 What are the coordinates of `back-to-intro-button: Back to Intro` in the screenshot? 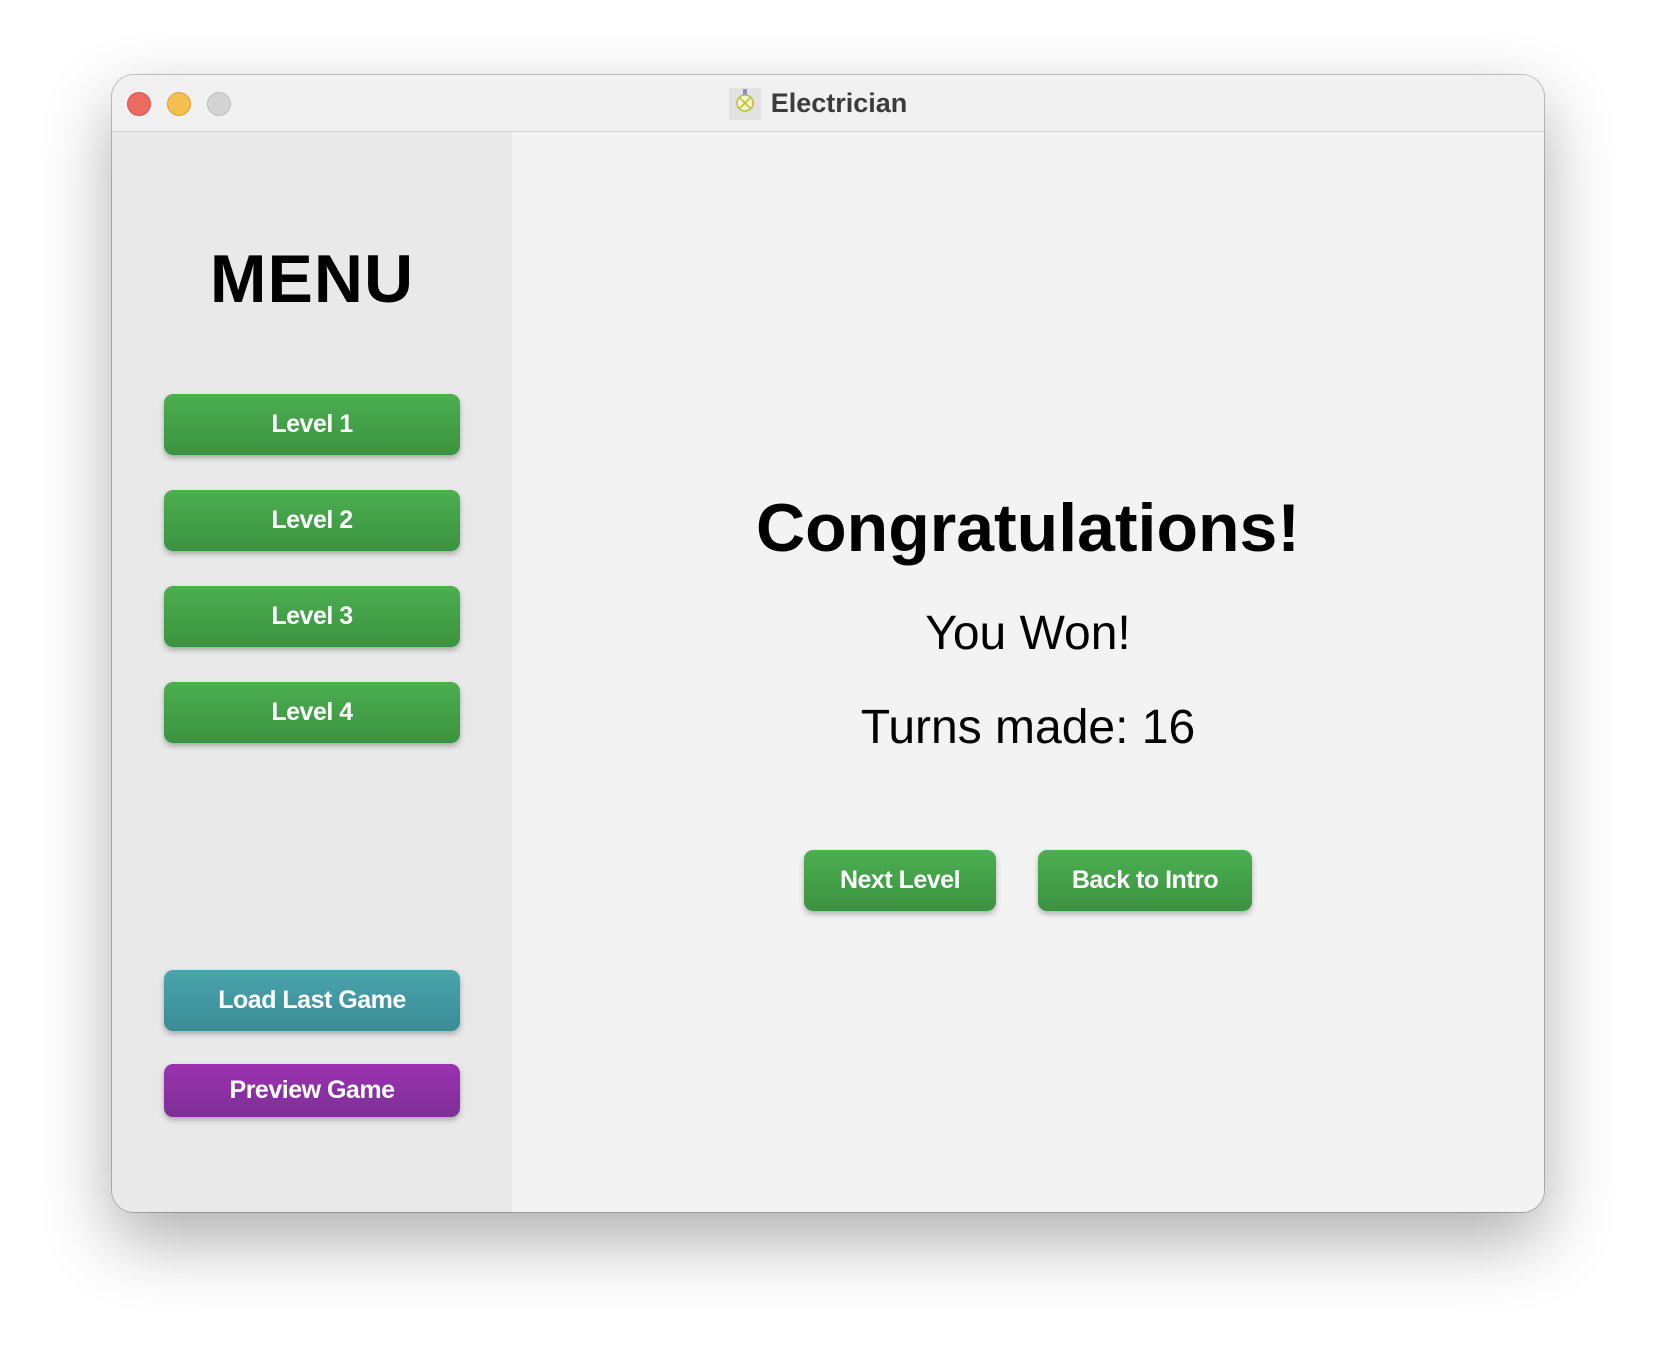 It's located at (1145, 880).